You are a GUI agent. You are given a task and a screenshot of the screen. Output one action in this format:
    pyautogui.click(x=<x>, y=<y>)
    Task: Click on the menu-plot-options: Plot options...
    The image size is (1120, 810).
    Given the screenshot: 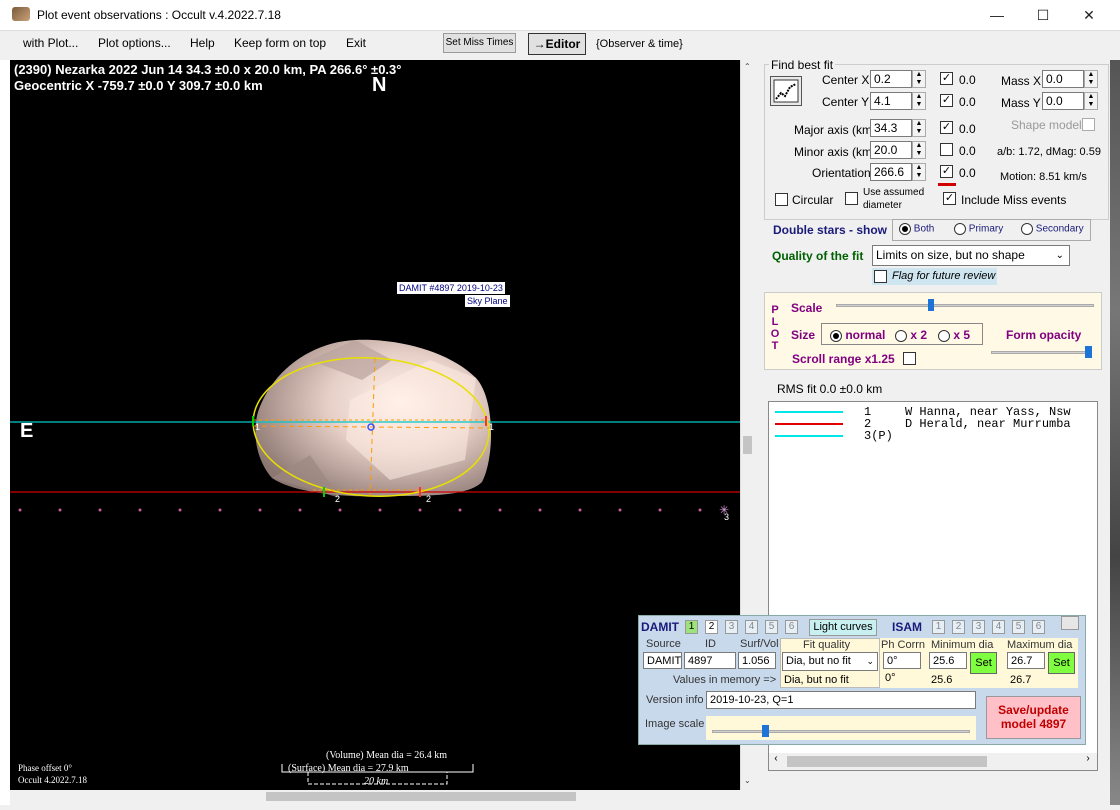 What is the action you would take?
    pyautogui.click(x=134, y=43)
    